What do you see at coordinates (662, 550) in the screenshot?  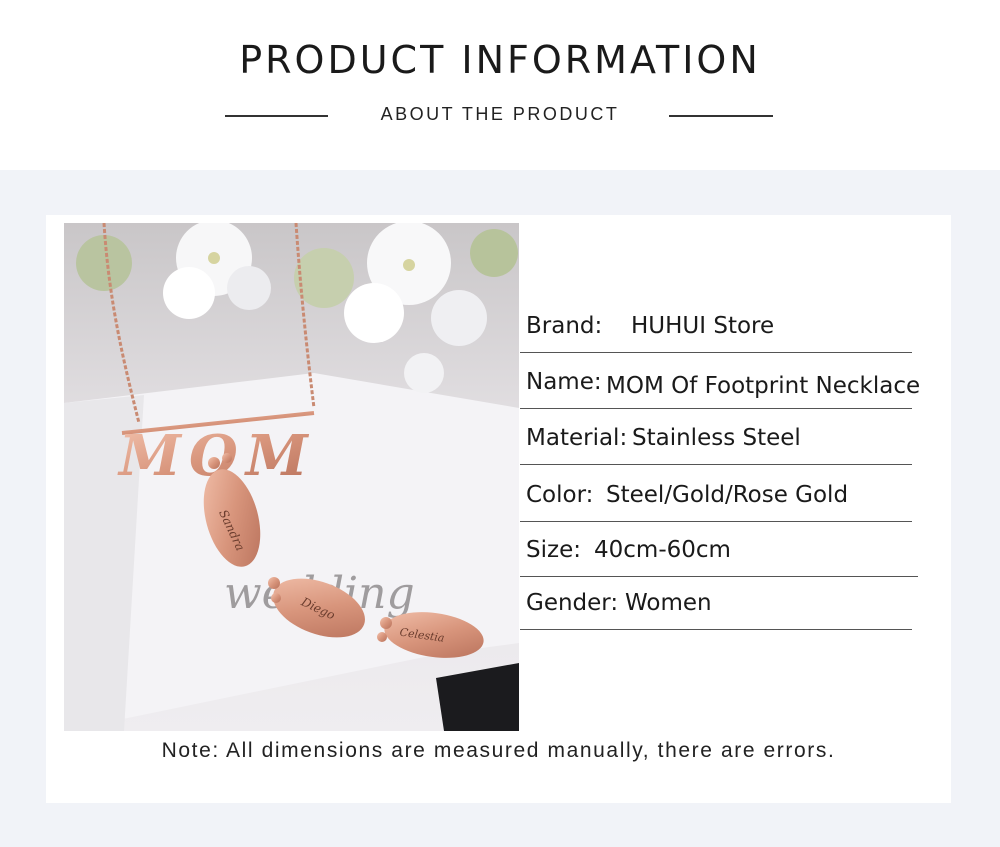 I see `spec-value-size: 40cm-60cm` at bounding box center [662, 550].